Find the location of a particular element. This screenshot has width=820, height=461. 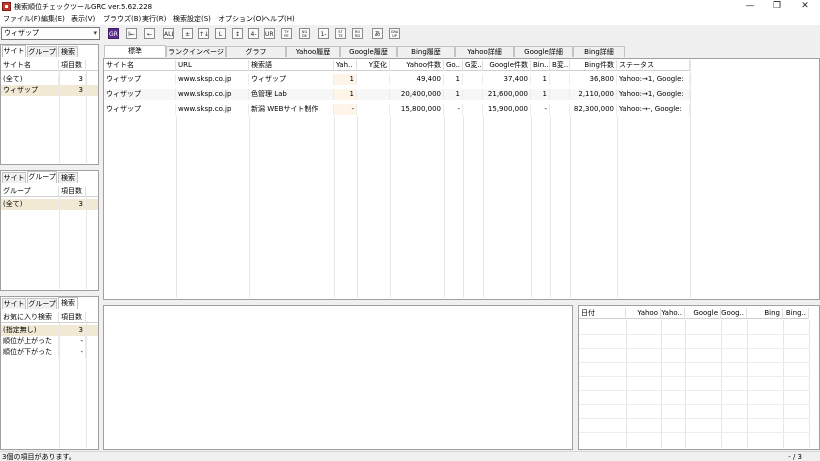

menu-options: オプション(O) is located at coordinates (241, 19).